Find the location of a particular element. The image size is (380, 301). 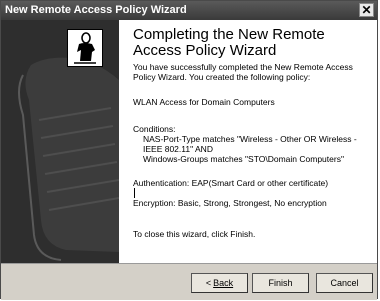

back-button: < Back is located at coordinates (219, 283).